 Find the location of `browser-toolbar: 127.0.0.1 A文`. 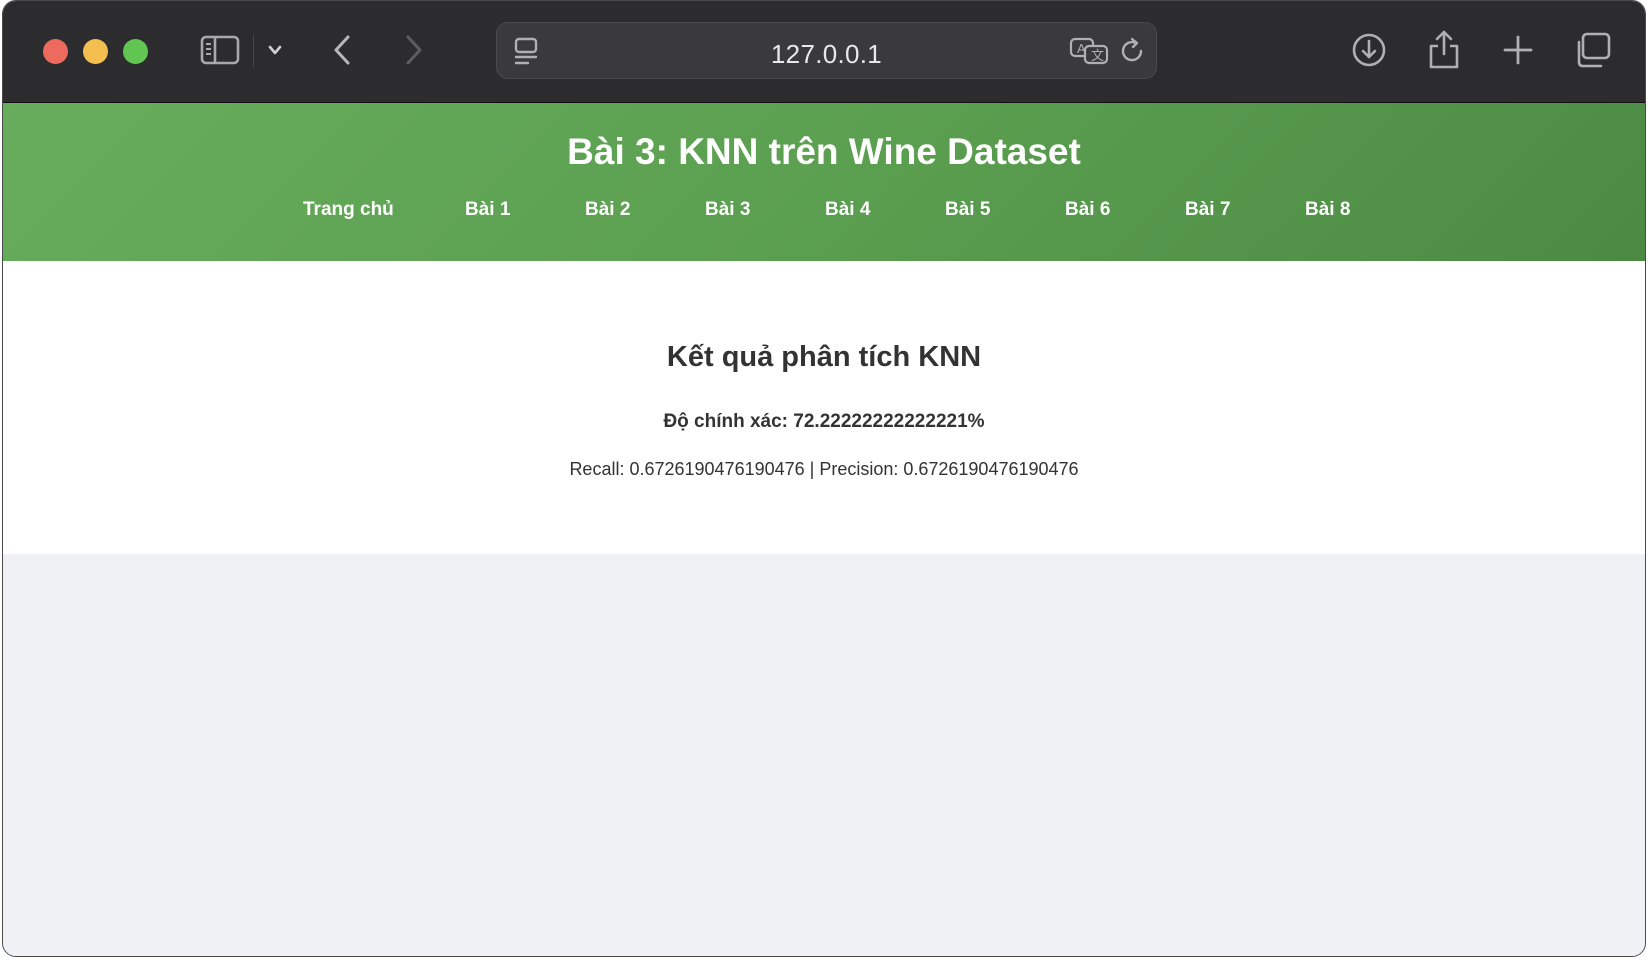

browser-toolbar: 127.0.0.1 A文 is located at coordinates (824, 52).